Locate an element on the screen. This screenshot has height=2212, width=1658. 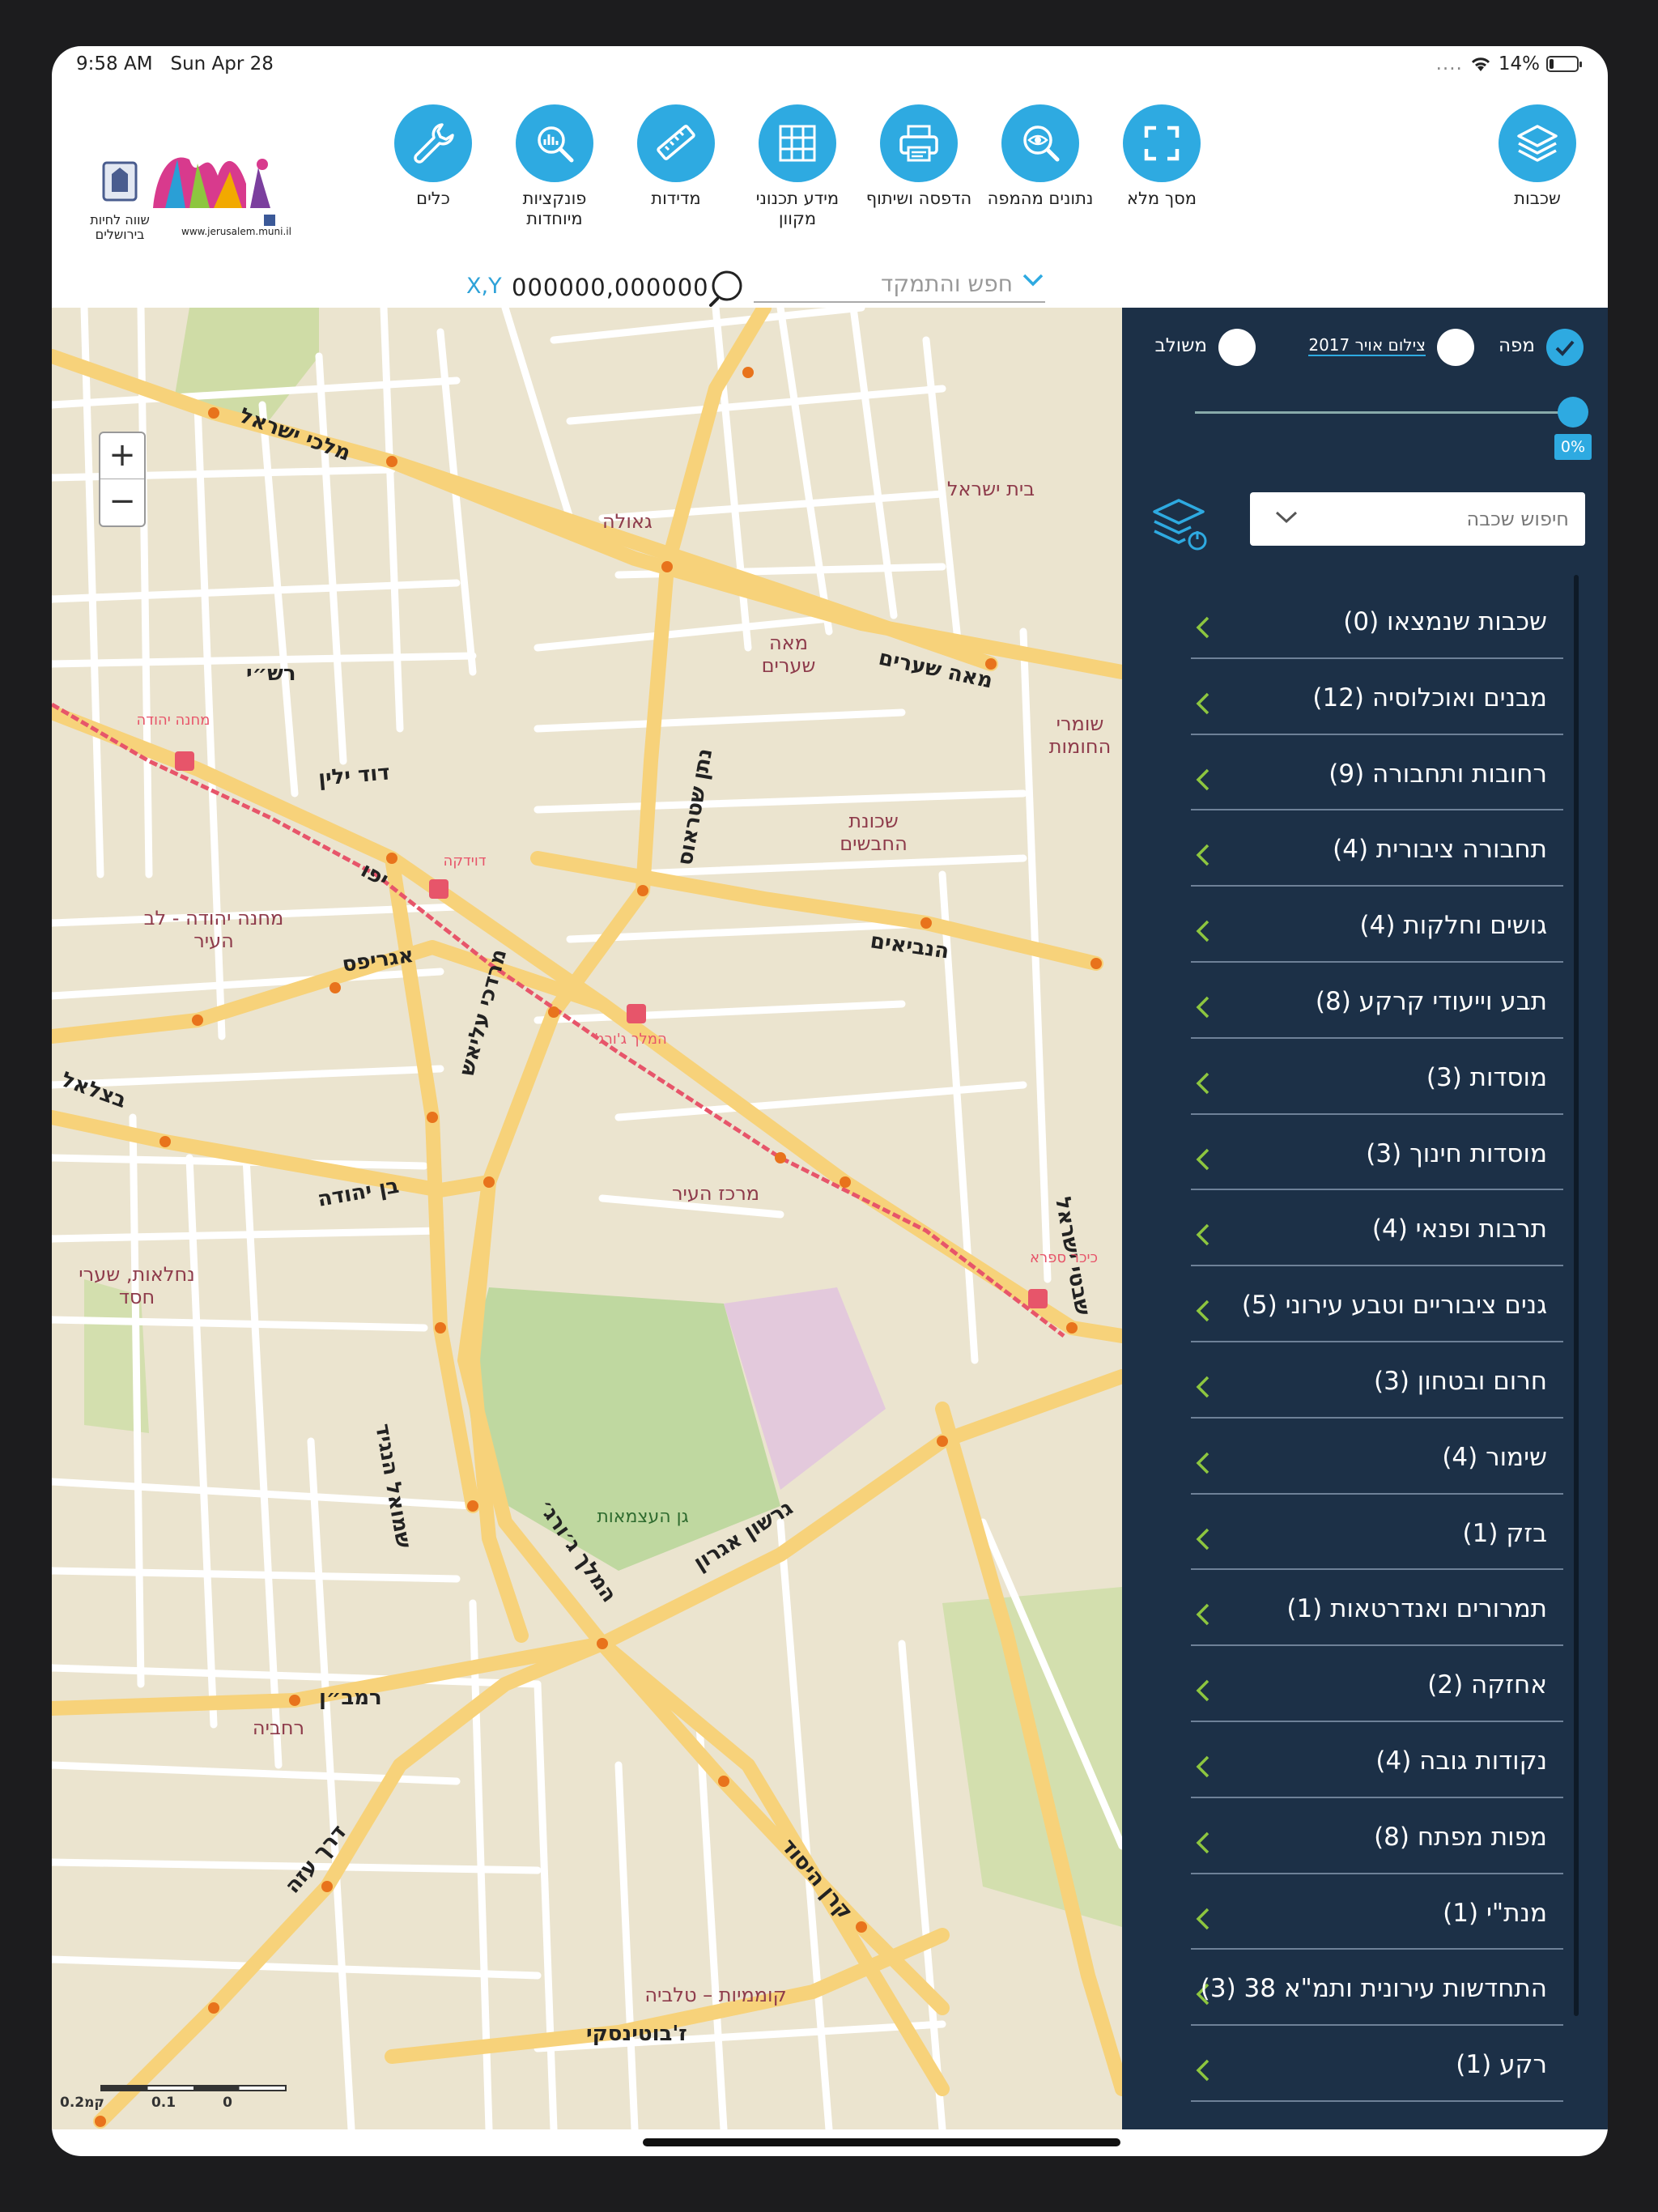
map-data-label: נתונים מהמפה is located at coordinates (1040, 199).